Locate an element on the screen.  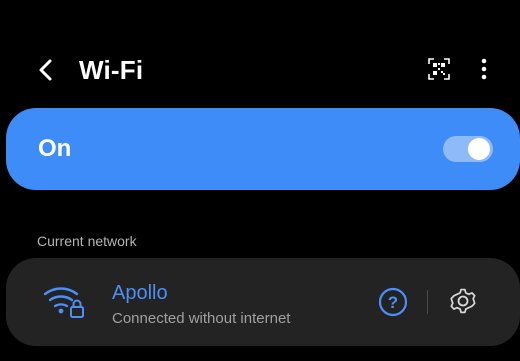
page-title: Wi-Fi is located at coordinates (111, 70).